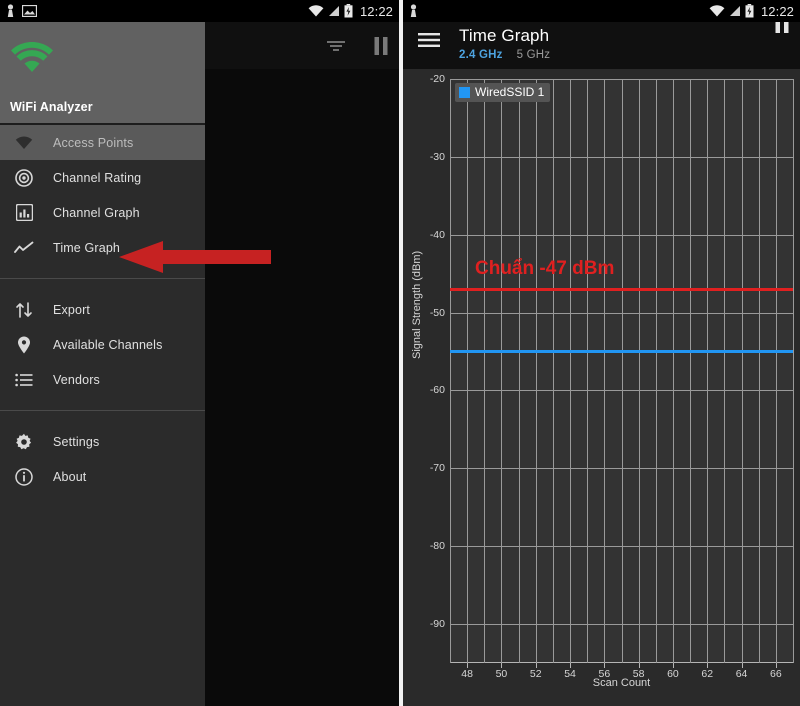 This screenshot has height=706, width=800. I want to click on x-axis-tick-label: 64, so click(741, 674).